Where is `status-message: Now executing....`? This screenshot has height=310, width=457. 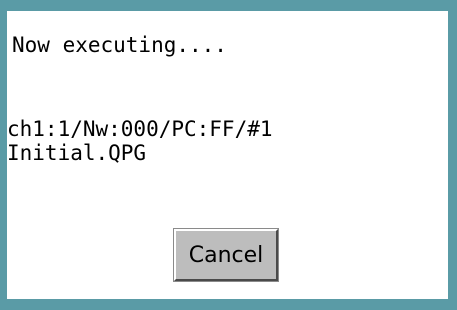
status-message: Now executing.... is located at coordinates (119, 45).